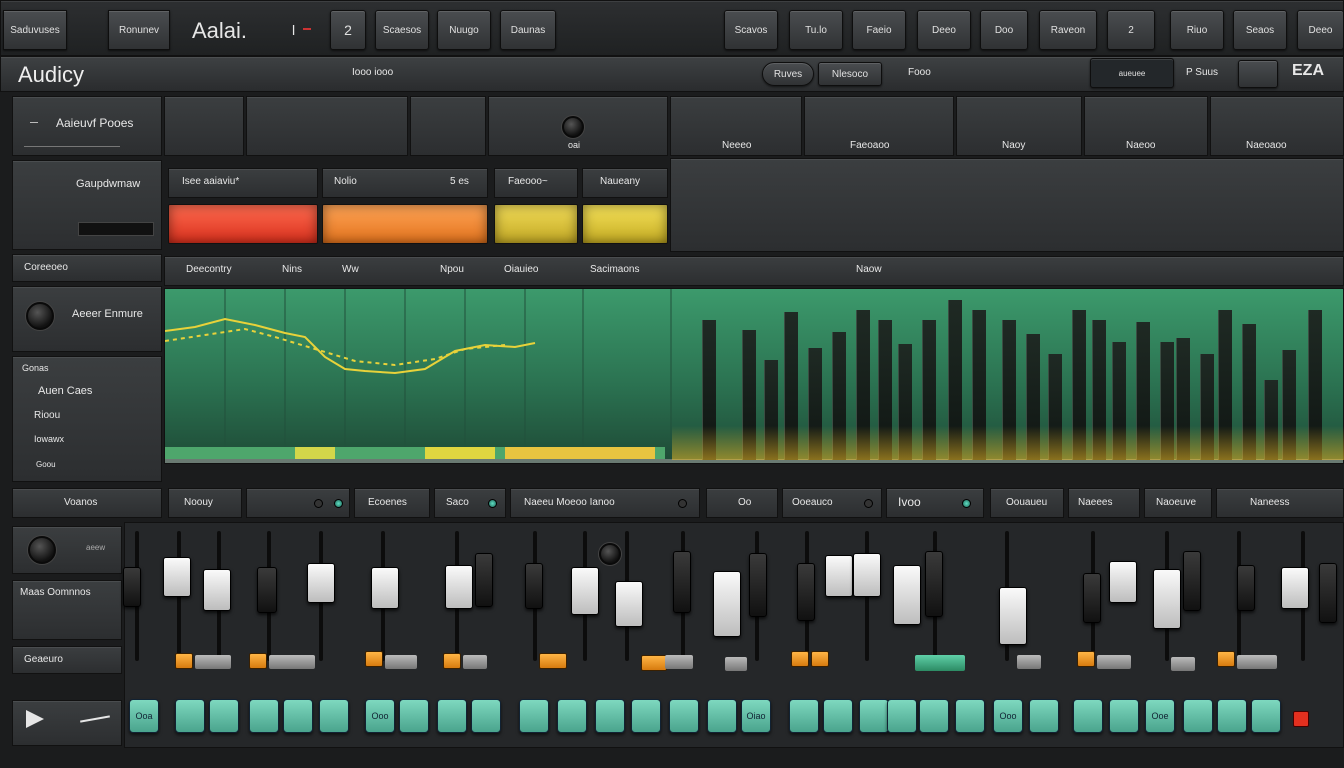  What do you see at coordinates (49, 439) in the screenshot?
I see `list-item: Iowawx` at bounding box center [49, 439].